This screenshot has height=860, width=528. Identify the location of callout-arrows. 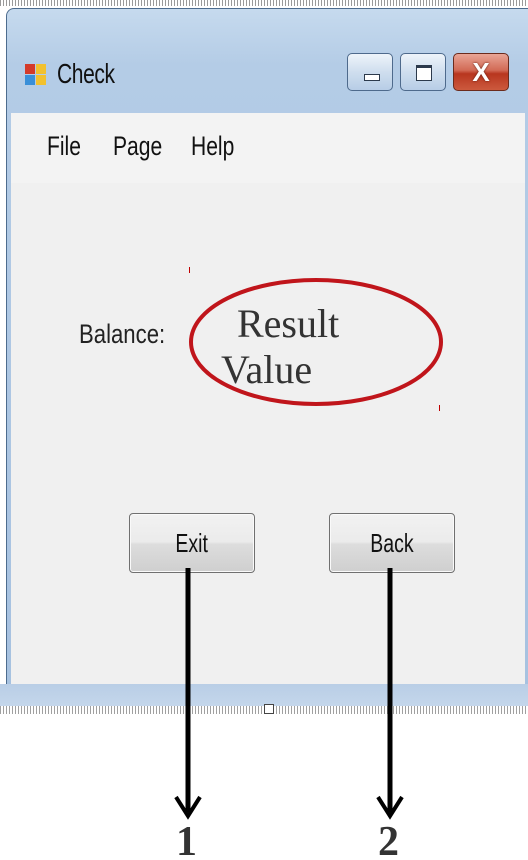
(289, 694).